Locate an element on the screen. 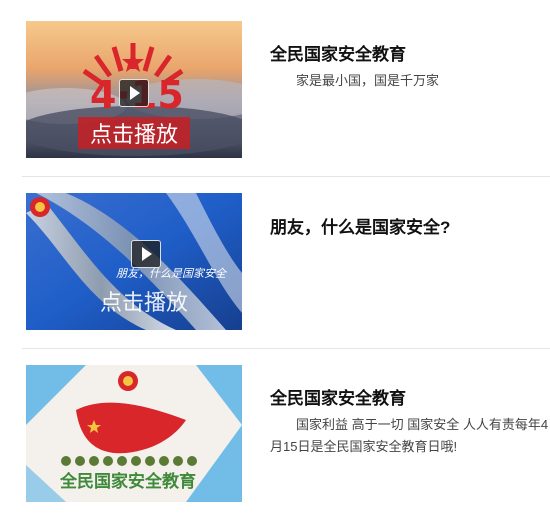  video-thumbnail: 全民国家安全教育 is located at coordinates (134, 433).